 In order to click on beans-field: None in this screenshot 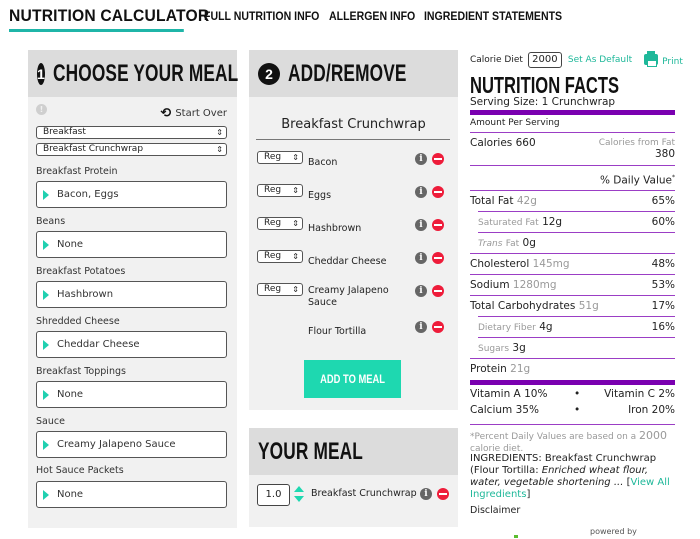, I will do `click(131, 244)`.